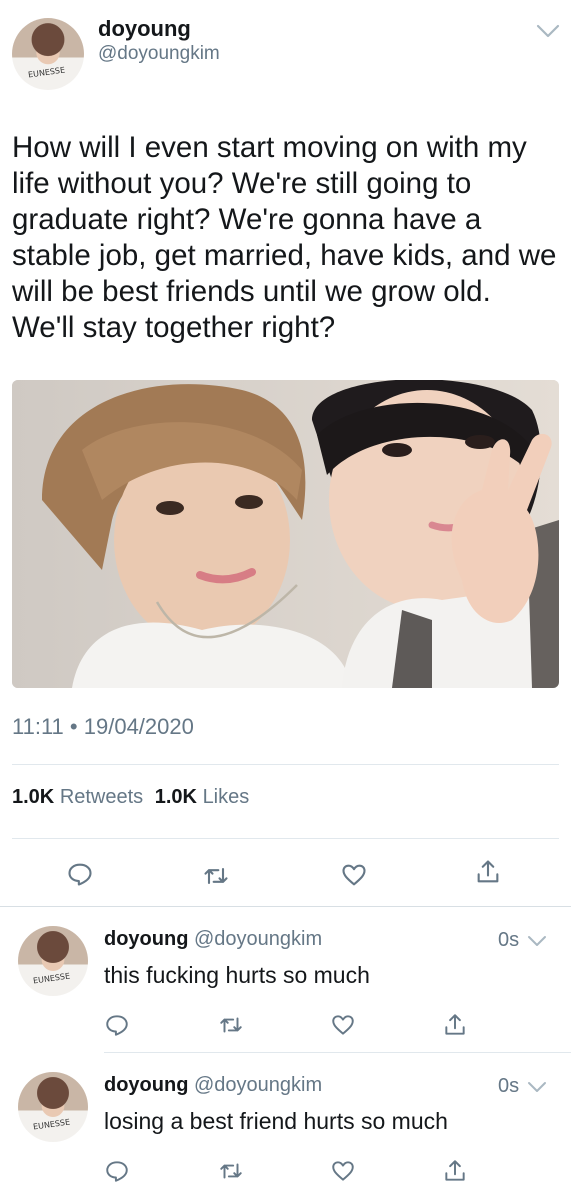 This screenshot has height=1200, width=571. Describe the element at coordinates (276, 1121) in the screenshot. I see `reply-text: losing a best friend hurts so much` at that location.